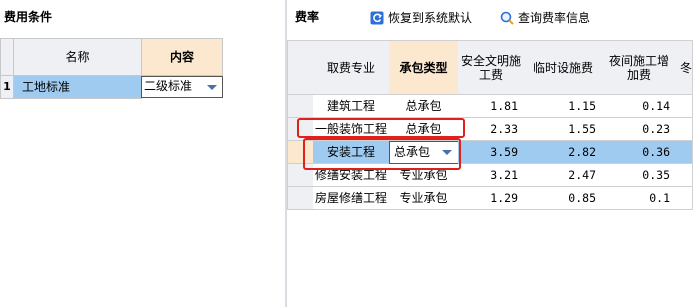  What do you see at coordinates (491, 198) in the screenshot?
I see `safety-fee-cell: 1.29` at bounding box center [491, 198].